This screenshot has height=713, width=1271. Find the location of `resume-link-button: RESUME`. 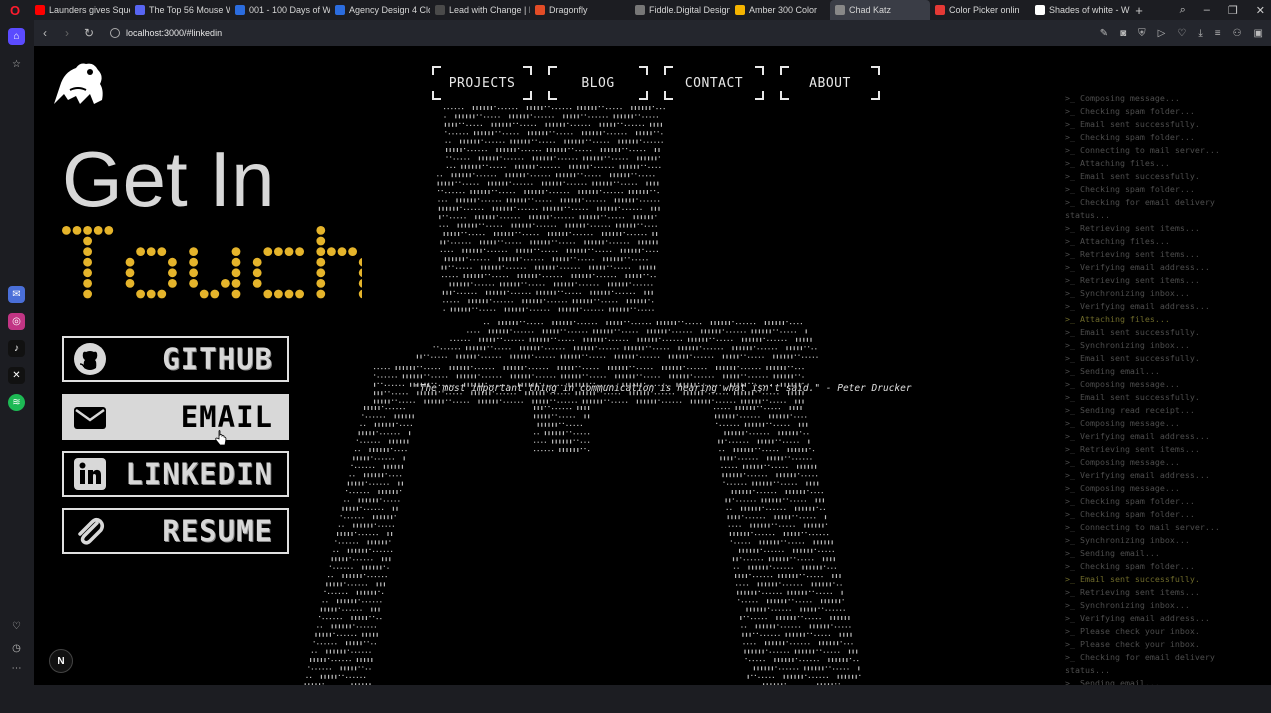

resume-link-button: RESUME is located at coordinates (175, 531).